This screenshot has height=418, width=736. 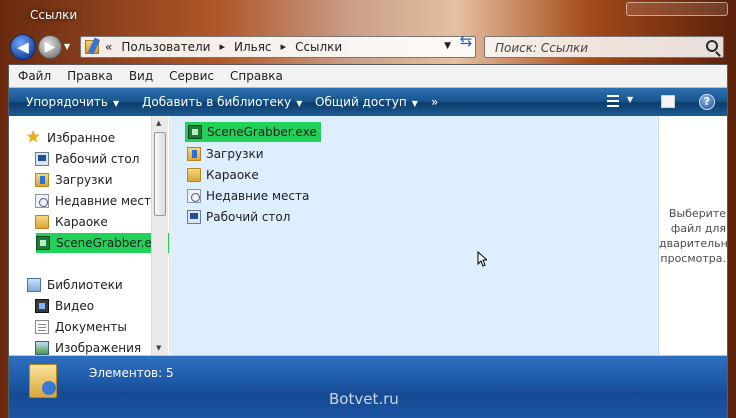 What do you see at coordinates (466, 42) in the screenshot?
I see `refresh-icon: ⇆` at bounding box center [466, 42].